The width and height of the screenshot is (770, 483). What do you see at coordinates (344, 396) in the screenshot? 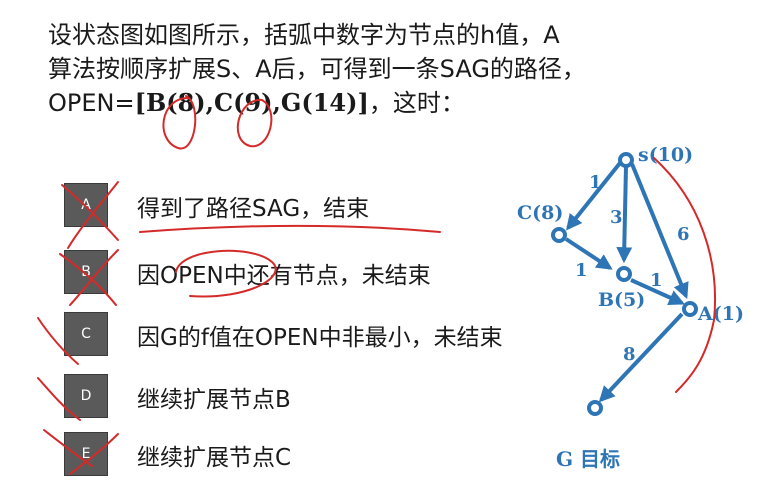
I see `option-d: D 继续扩展节点B` at bounding box center [344, 396].